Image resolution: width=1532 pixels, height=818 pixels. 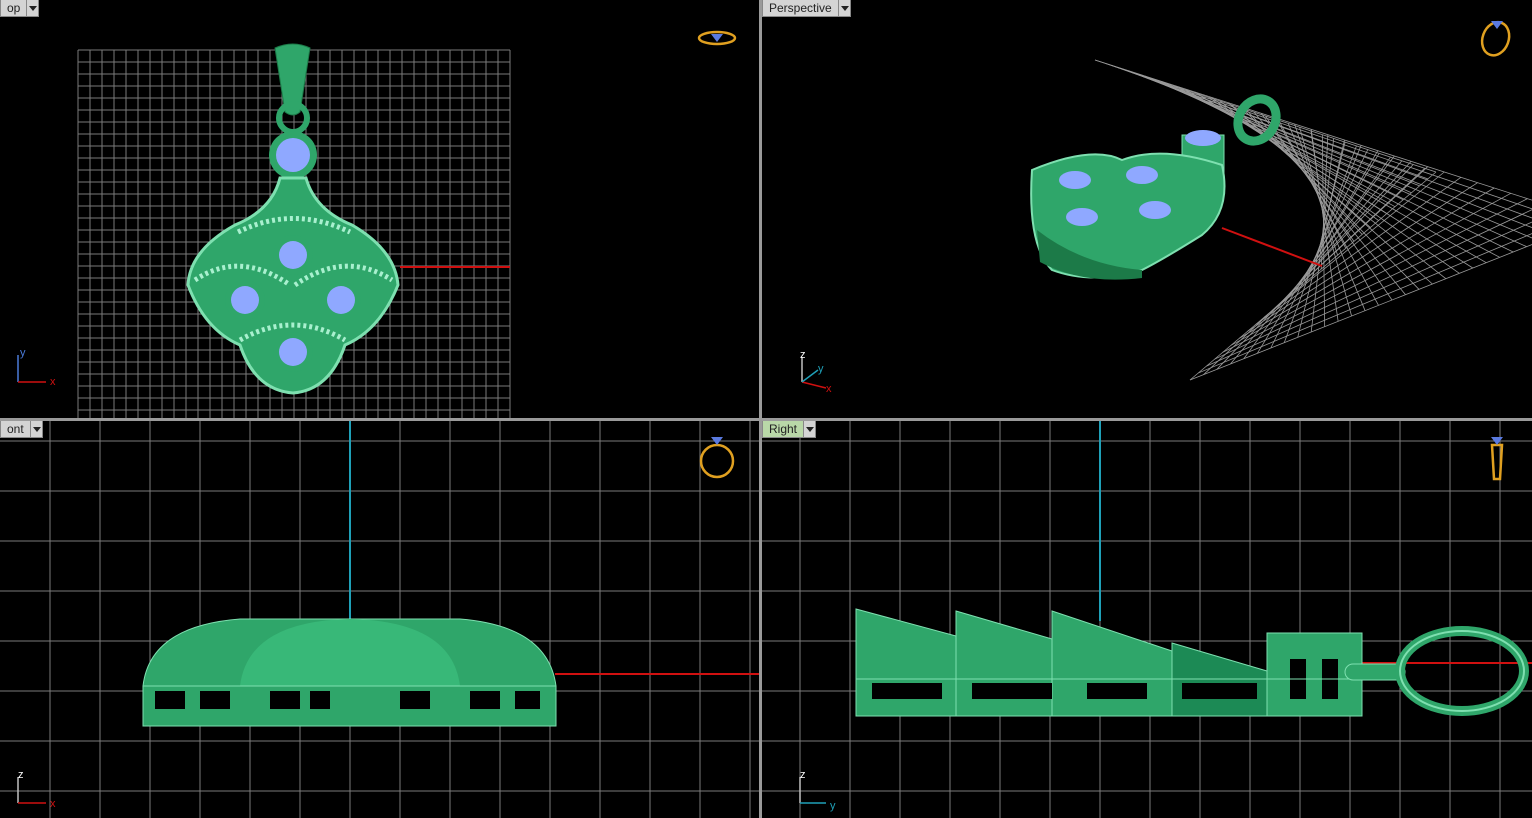 I want to click on viewport-label-front: ont, so click(x=21, y=429).